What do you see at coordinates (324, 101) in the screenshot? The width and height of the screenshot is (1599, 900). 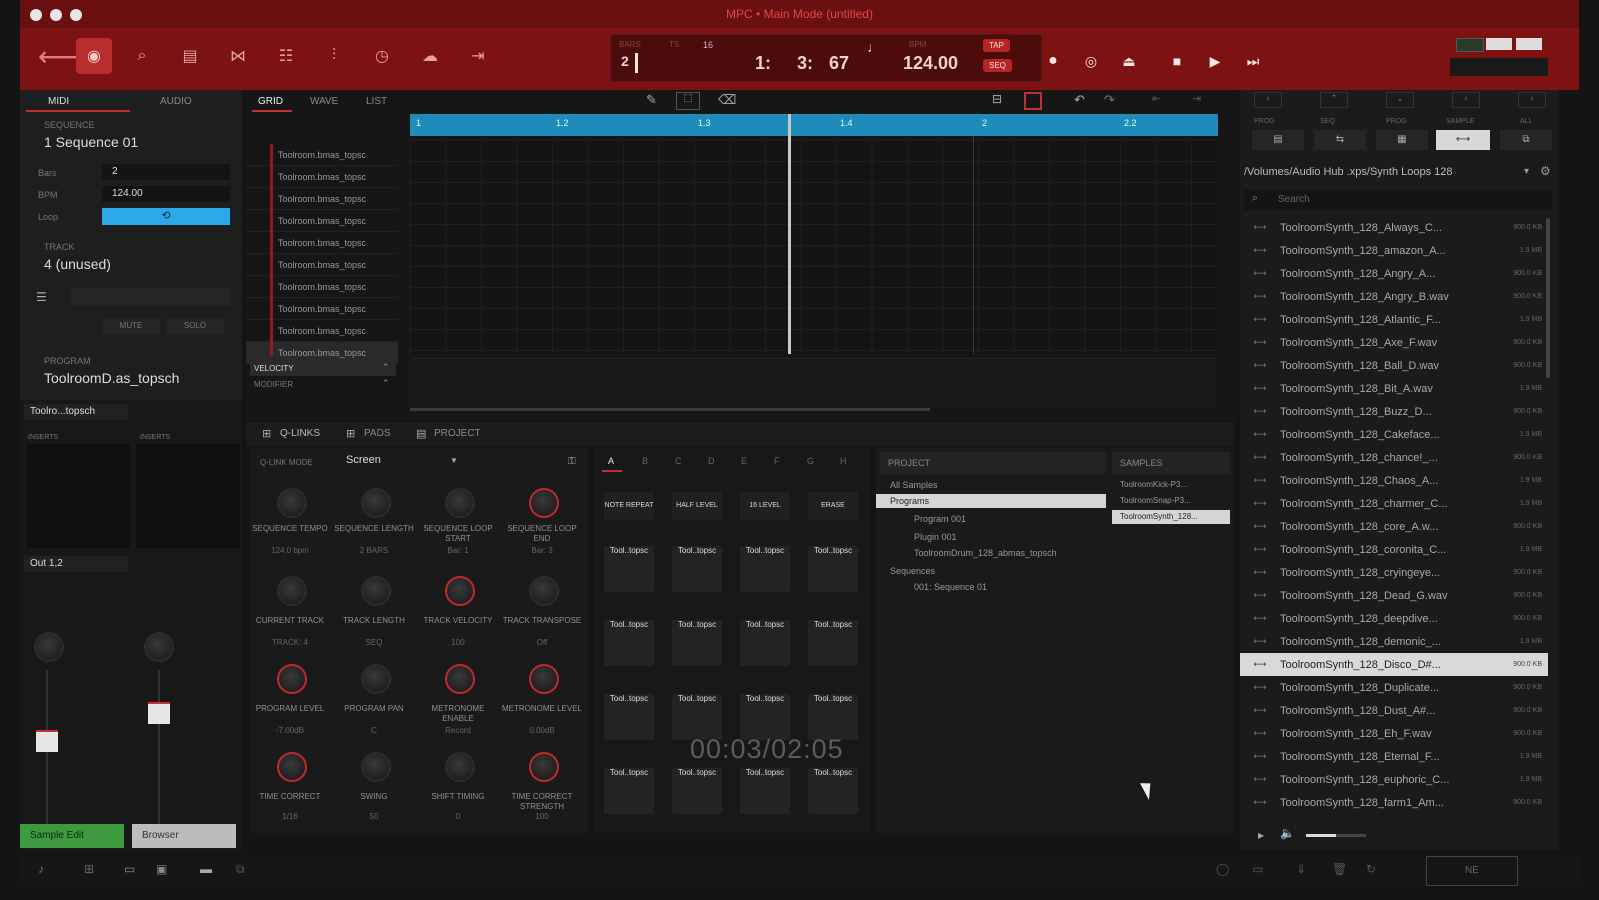 I see `tab-wave: WAVE` at bounding box center [324, 101].